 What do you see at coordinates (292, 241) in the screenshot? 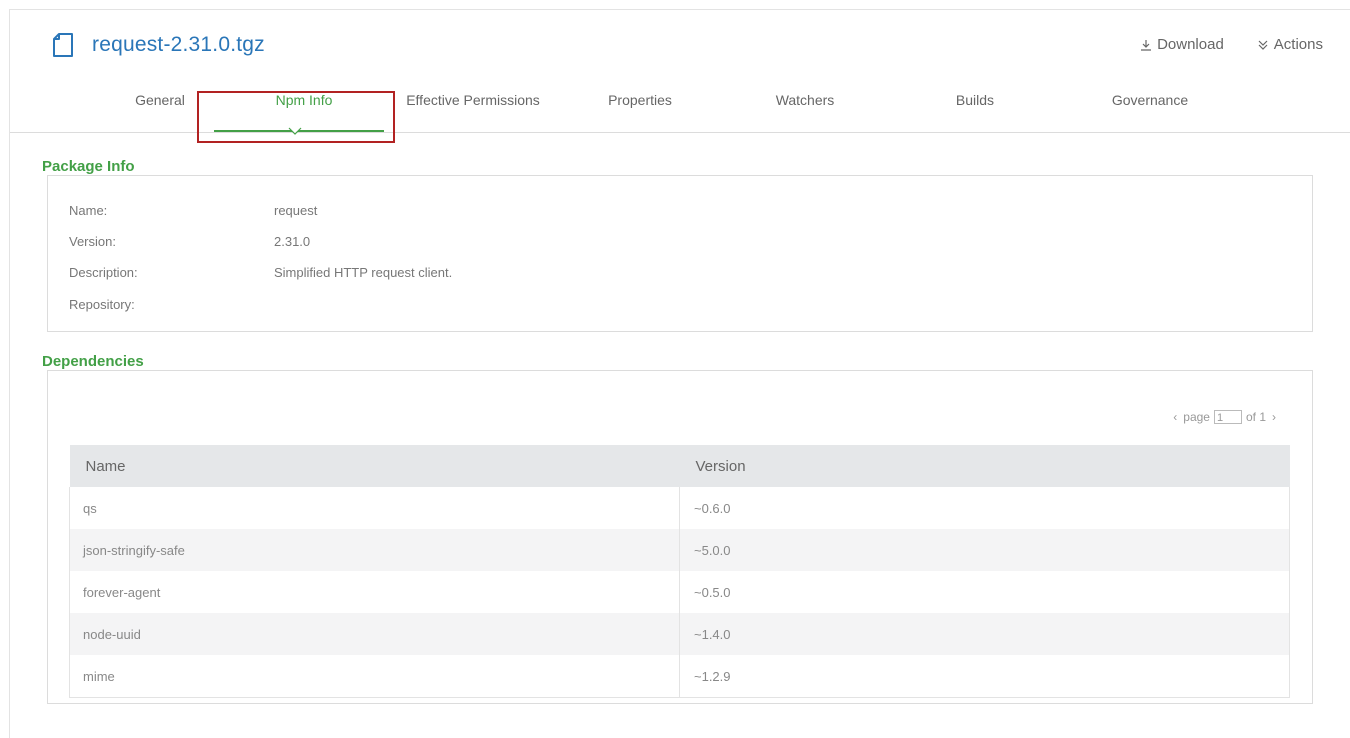
I see `info-value: 2.31.0` at bounding box center [292, 241].